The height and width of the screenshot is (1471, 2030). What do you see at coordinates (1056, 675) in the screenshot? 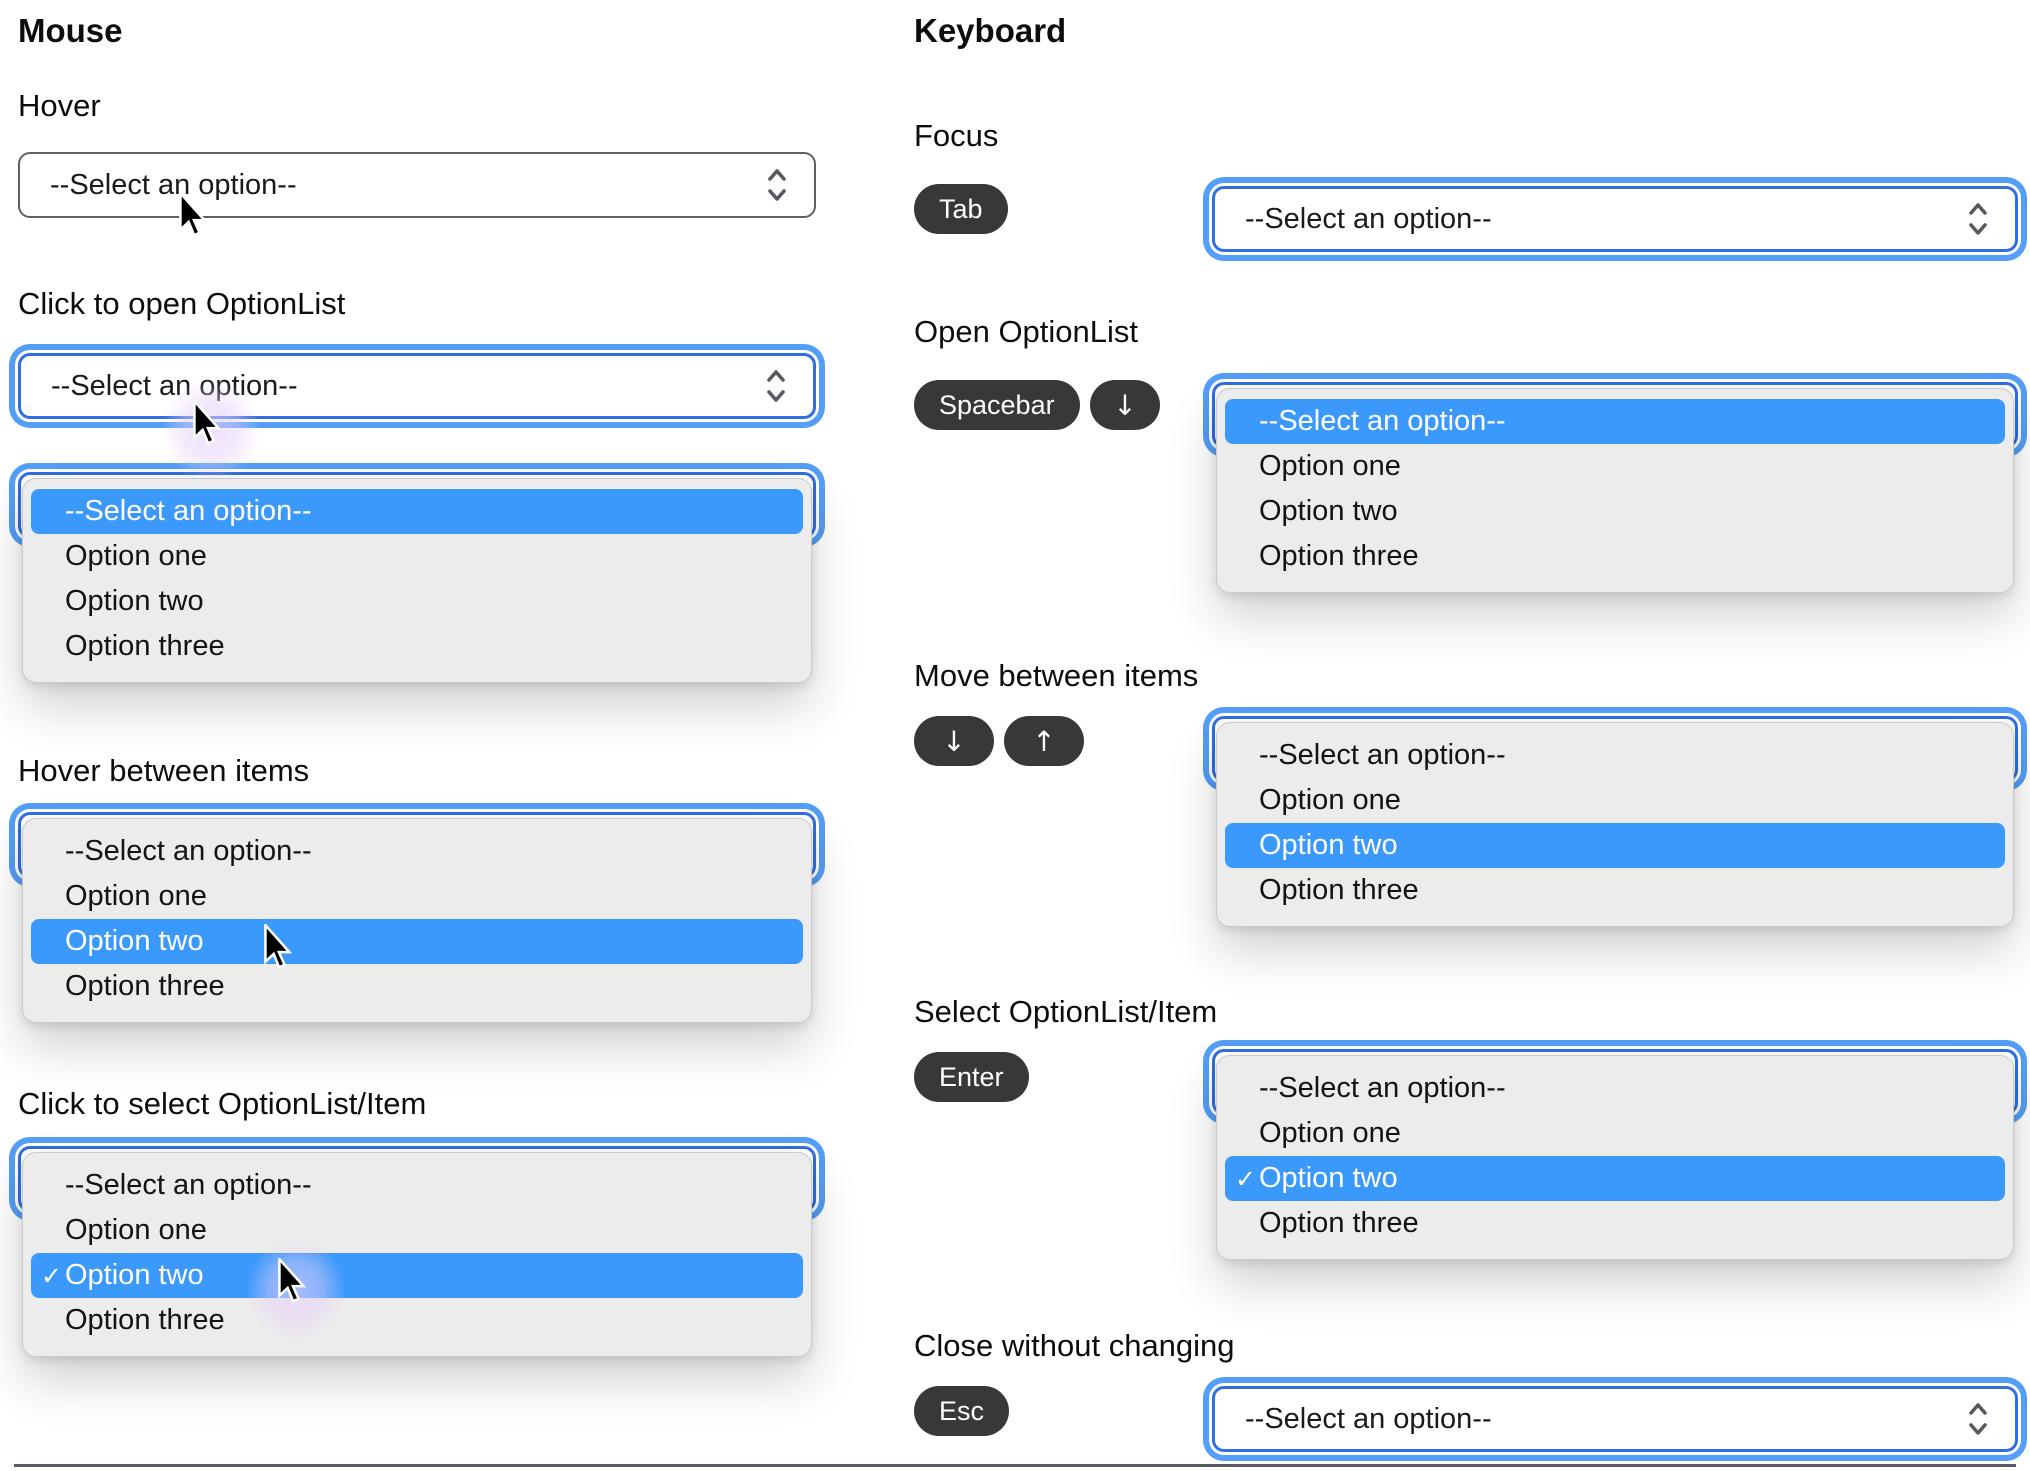
I see `section-label-move-items: Move between items` at bounding box center [1056, 675].